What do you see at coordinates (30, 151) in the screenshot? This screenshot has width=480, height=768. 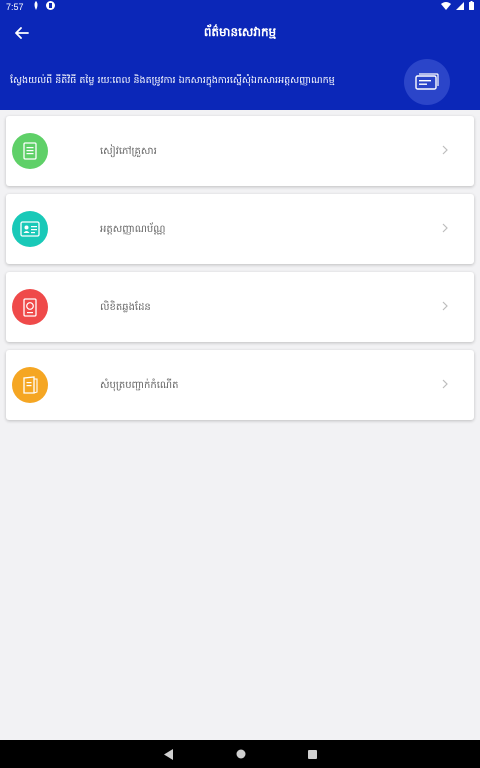 I see `document-icon` at bounding box center [30, 151].